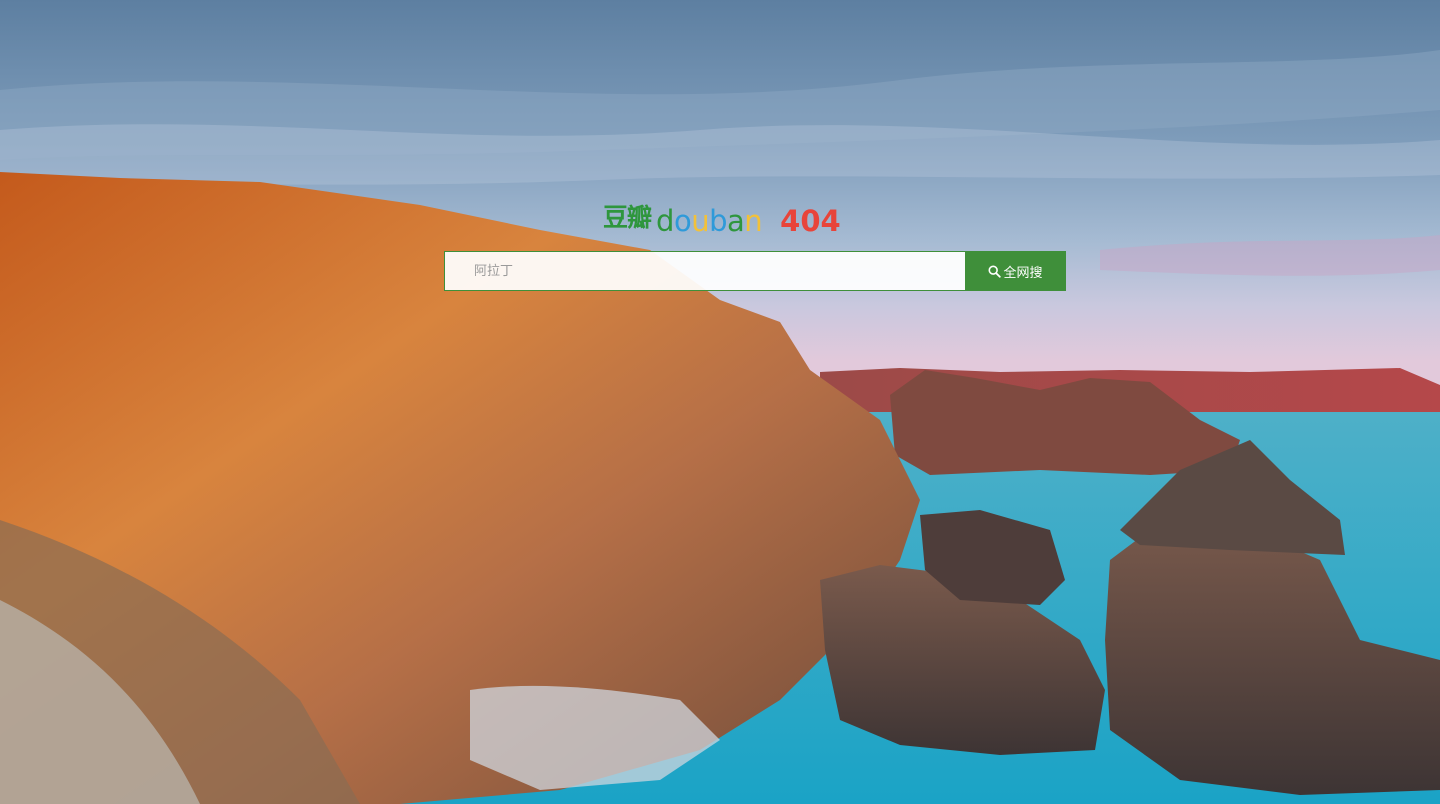 This screenshot has width=1440, height=804. Describe the element at coordinates (700, 221) in the screenshot. I see `wordmark-letter: u` at that location.